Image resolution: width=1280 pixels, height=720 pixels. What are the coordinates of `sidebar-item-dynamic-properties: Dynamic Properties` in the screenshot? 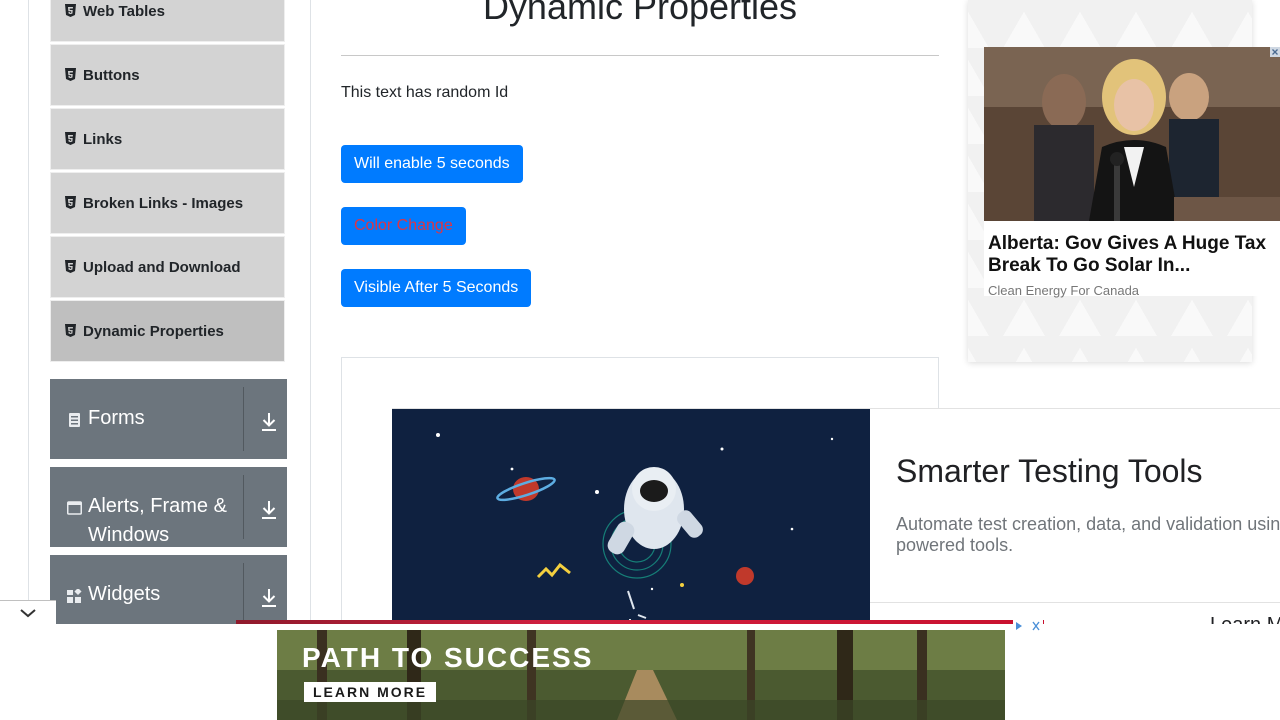 It's located at (167, 331).